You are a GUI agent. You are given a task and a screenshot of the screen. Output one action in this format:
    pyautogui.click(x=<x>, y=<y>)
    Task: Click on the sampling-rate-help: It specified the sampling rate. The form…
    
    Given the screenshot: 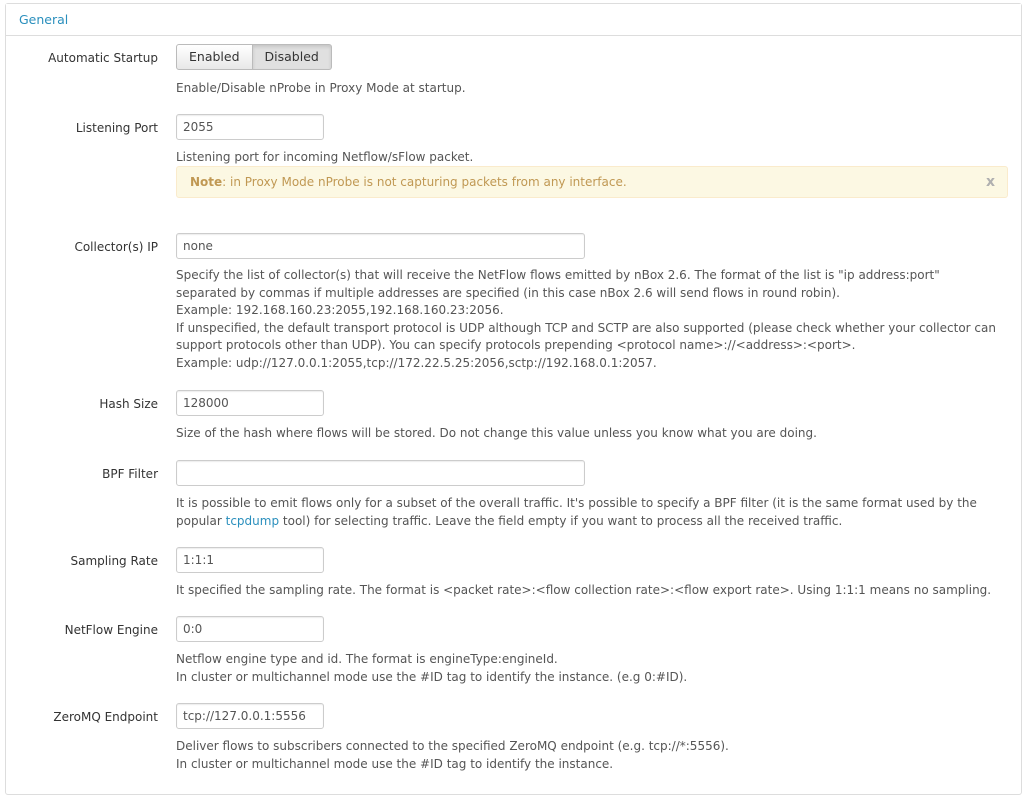 What is the action you would take?
    pyautogui.click(x=584, y=590)
    